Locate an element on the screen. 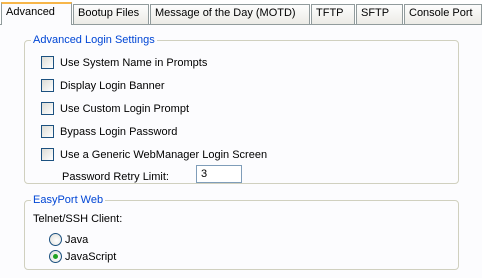  tab-sftp: SFTP is located at coordinates (379, 14).